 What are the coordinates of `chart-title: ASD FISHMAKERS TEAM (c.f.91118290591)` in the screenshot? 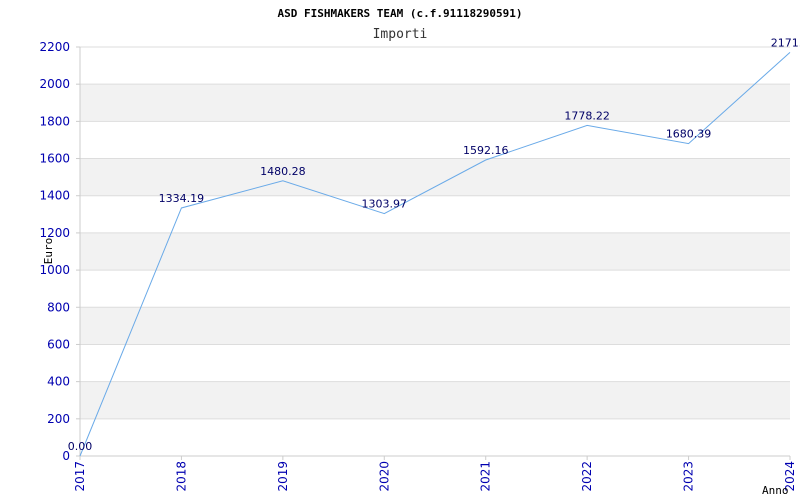 It's located at (399, 13).